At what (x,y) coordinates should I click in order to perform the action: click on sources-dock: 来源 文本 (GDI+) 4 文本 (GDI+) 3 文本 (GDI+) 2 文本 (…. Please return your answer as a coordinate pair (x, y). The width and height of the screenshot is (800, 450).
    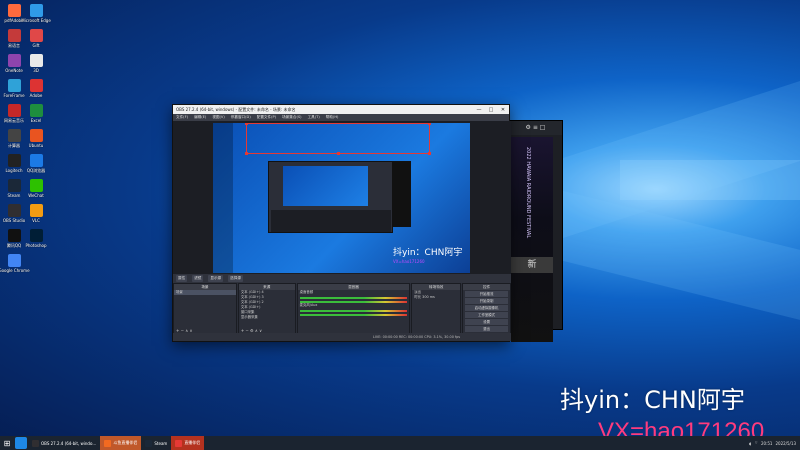
    Looking at the image, I should click on (266, 309).